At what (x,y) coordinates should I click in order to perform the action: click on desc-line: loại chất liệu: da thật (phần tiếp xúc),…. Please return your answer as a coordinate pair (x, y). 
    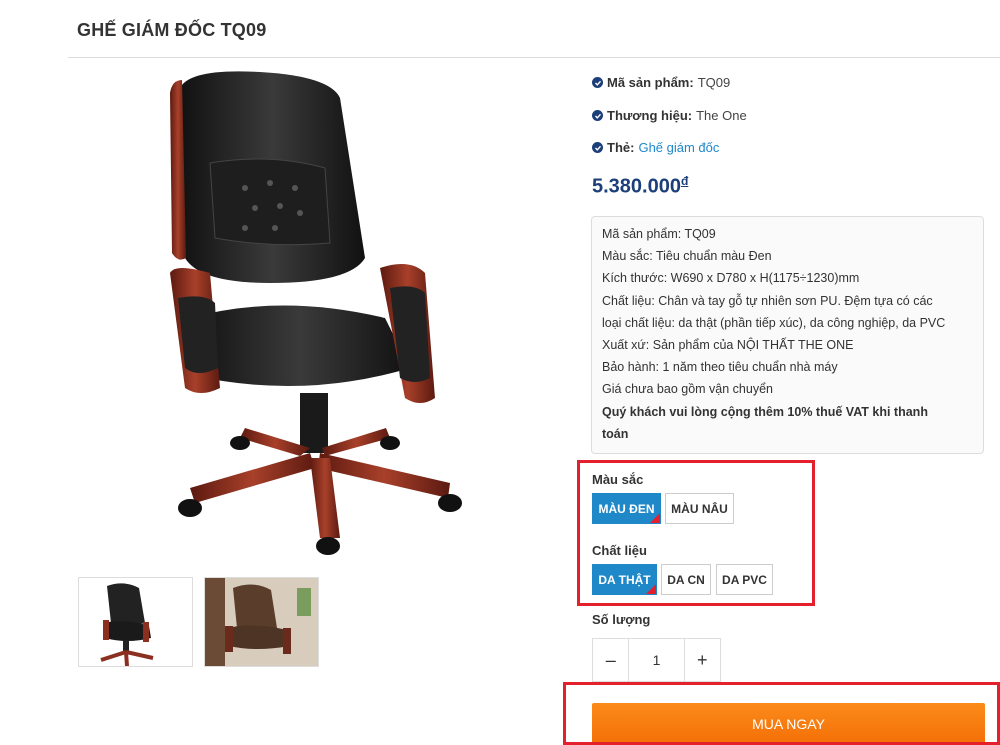
    Looking at the image, I should click on (774, 322).